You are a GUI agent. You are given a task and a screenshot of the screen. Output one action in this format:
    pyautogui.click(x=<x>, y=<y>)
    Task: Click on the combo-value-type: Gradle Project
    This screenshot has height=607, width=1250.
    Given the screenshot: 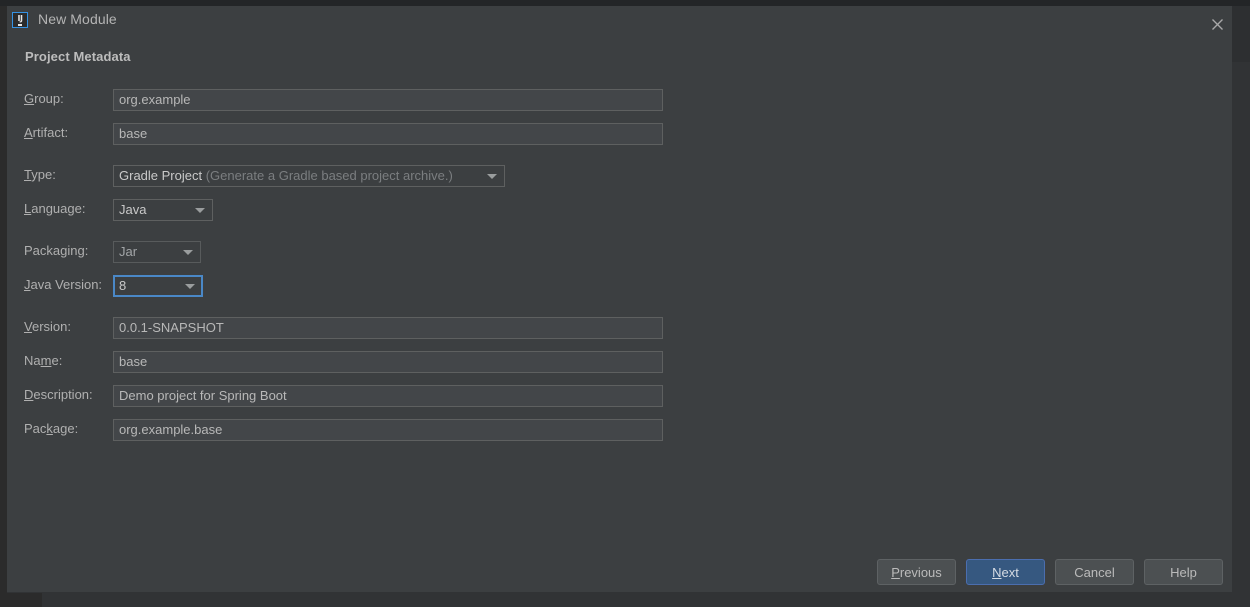 What is the action you would take?
    pyautogui.click(x=161, y=175)
    